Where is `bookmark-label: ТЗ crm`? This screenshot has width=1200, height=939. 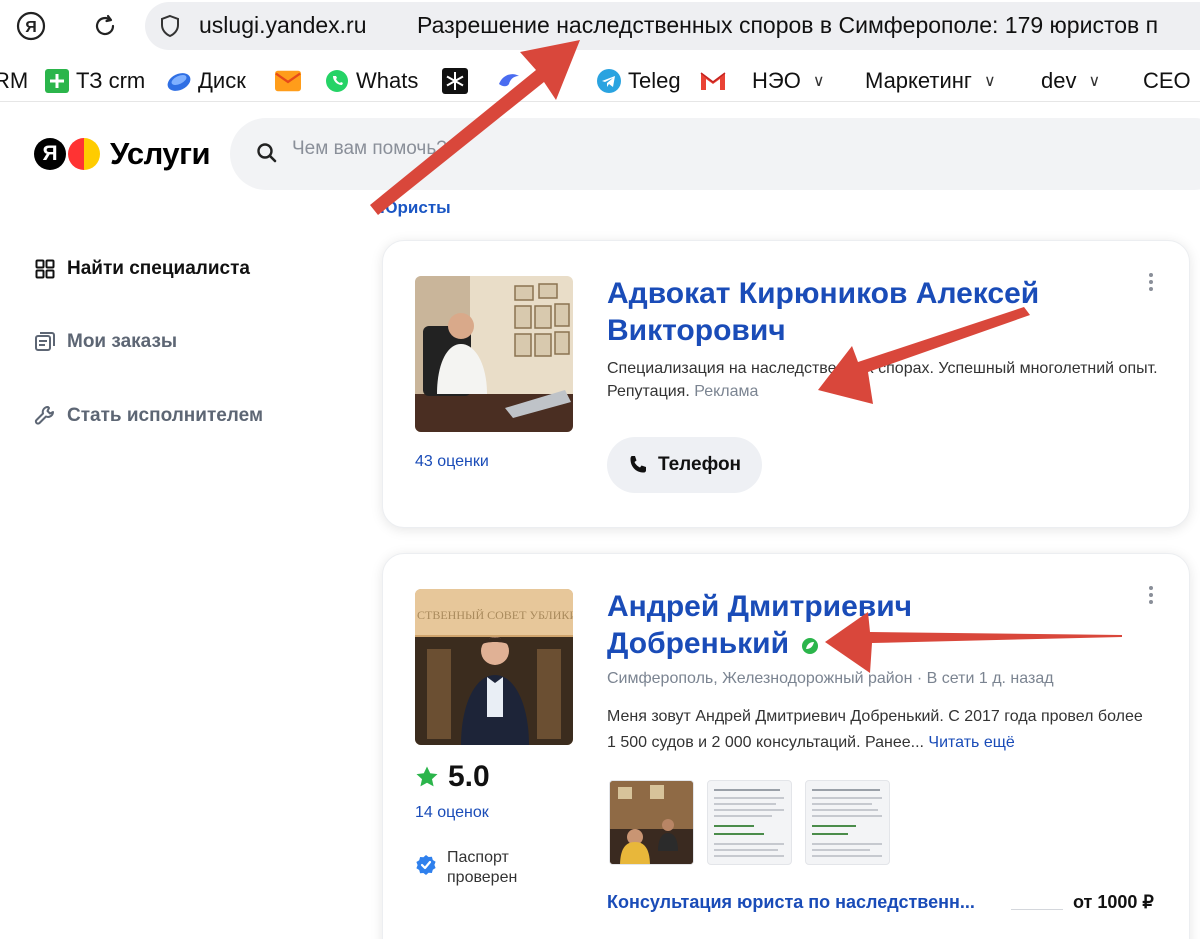 bookmark-label: ТЗ crm is located at coordinates (111, 80).